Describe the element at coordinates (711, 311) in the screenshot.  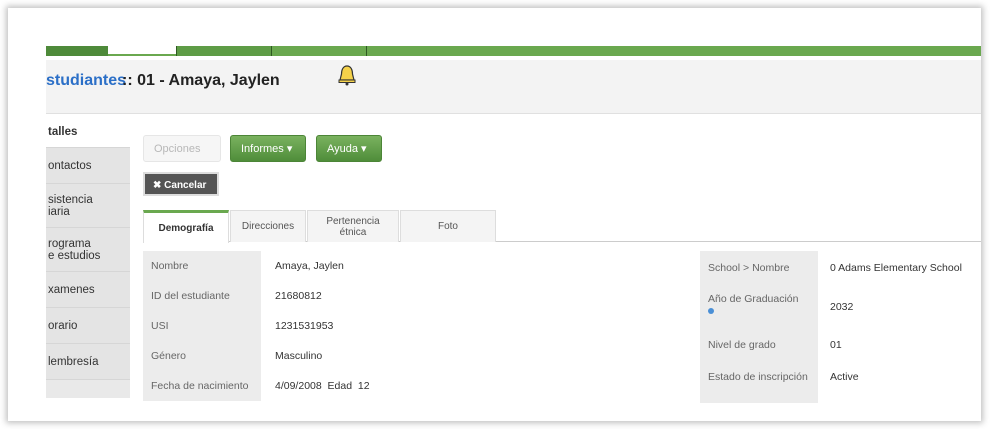
I see `info-icon` at that location.